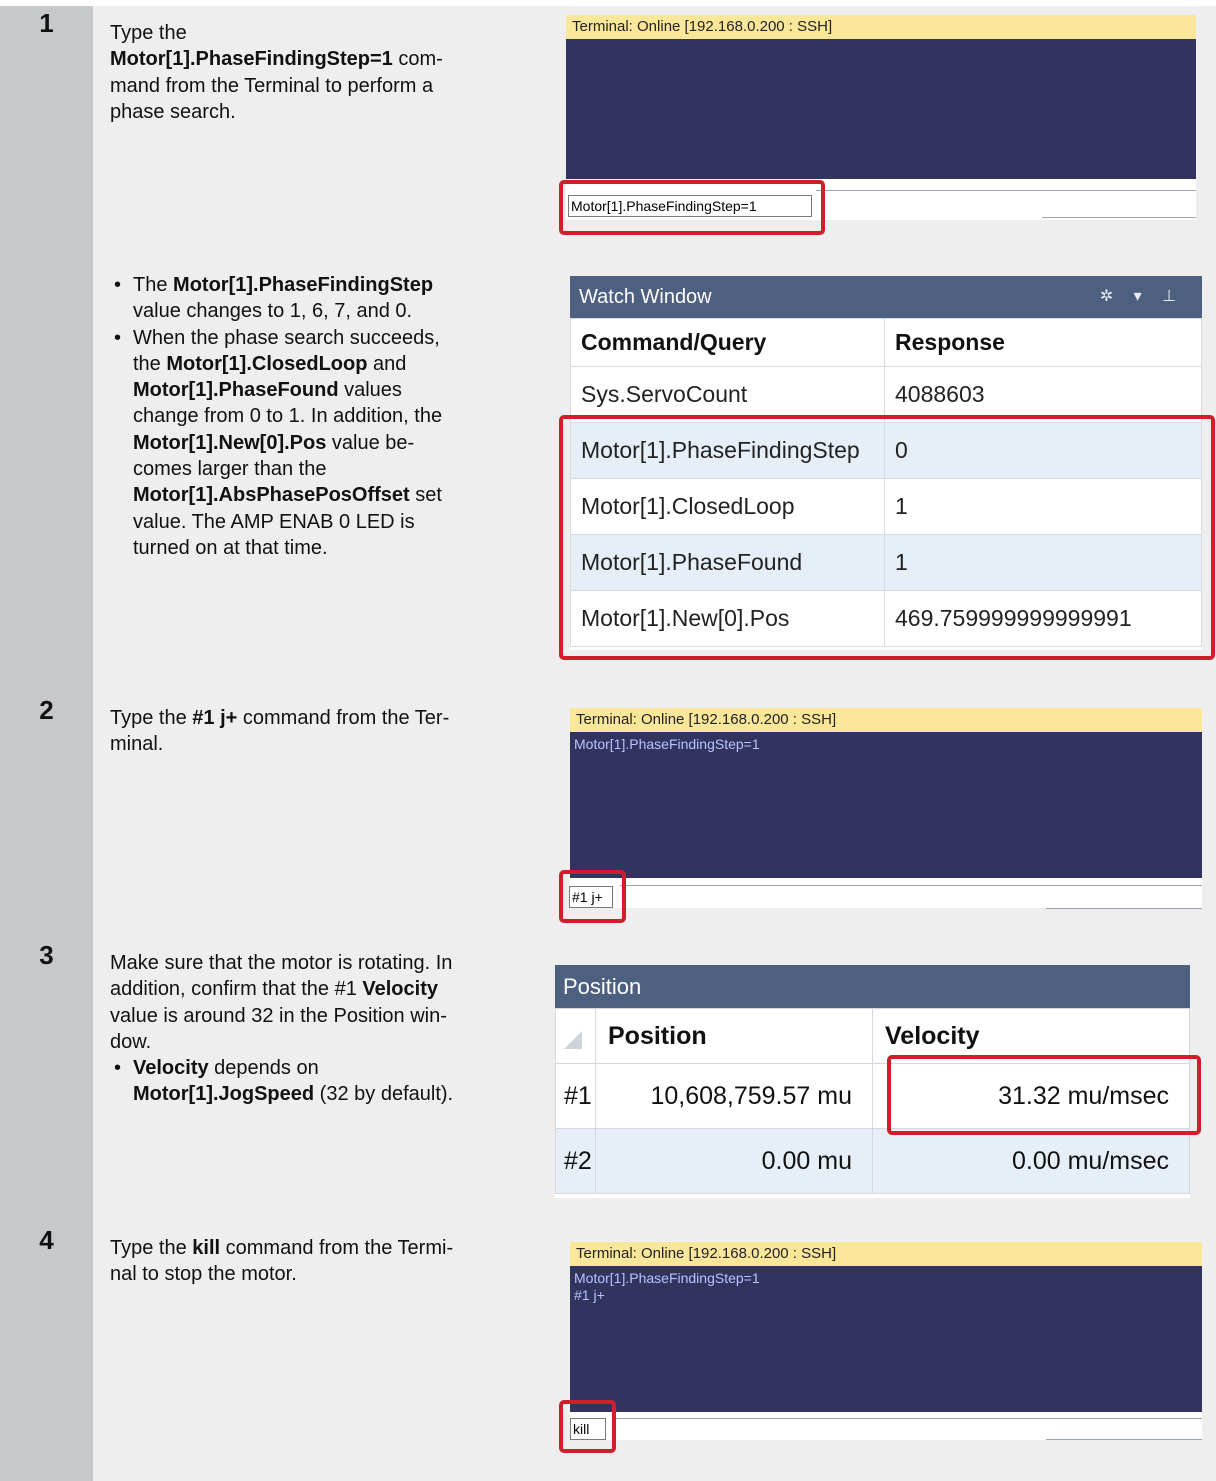 This screenshot has height=1481, width=1216. Describe the element at coordinates (273, 311) in the screenshot. I see `text-line: value changes to 1, 6, 7, and 0.` at that location.